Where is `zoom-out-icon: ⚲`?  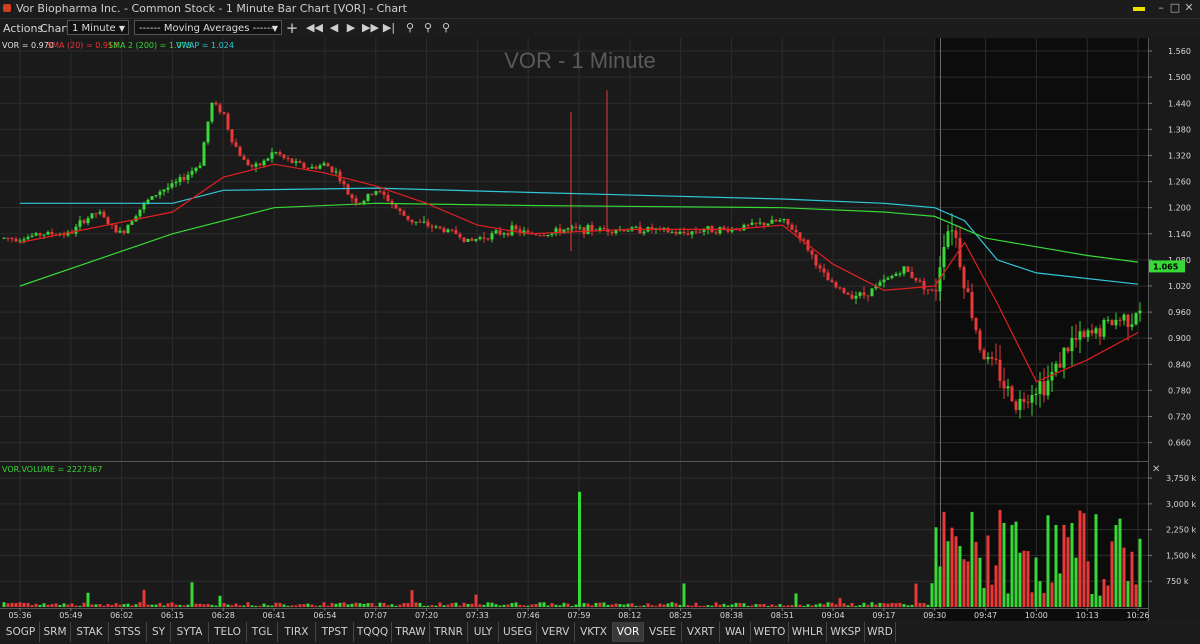 zoom-out-icon: ⚲ is located at coordinates (446, 28).